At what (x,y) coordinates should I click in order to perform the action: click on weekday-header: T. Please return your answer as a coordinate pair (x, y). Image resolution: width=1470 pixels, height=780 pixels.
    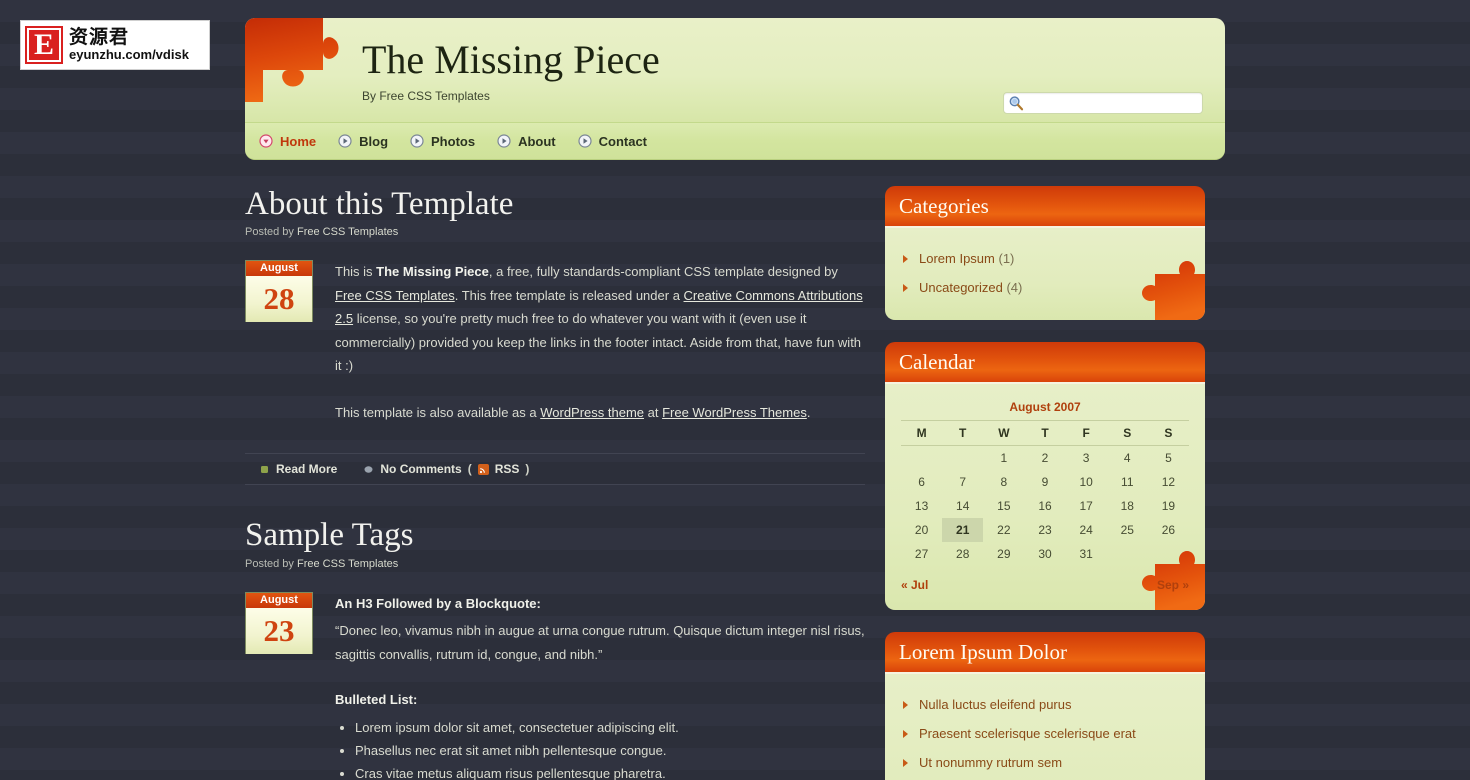
    Looking at the image, I should click on (1045, 433).